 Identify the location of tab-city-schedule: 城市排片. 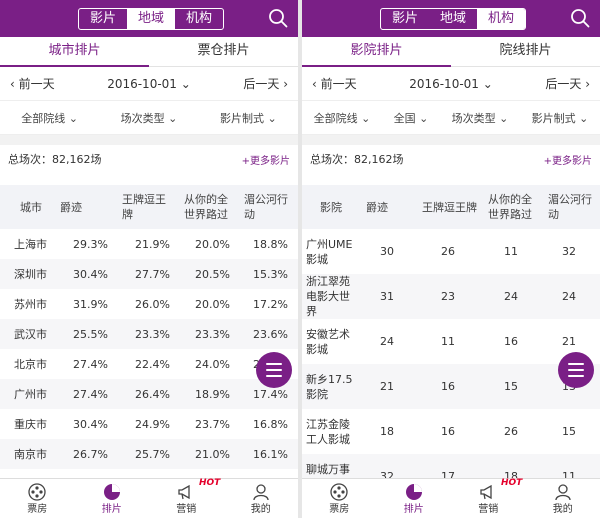
(74, 51).